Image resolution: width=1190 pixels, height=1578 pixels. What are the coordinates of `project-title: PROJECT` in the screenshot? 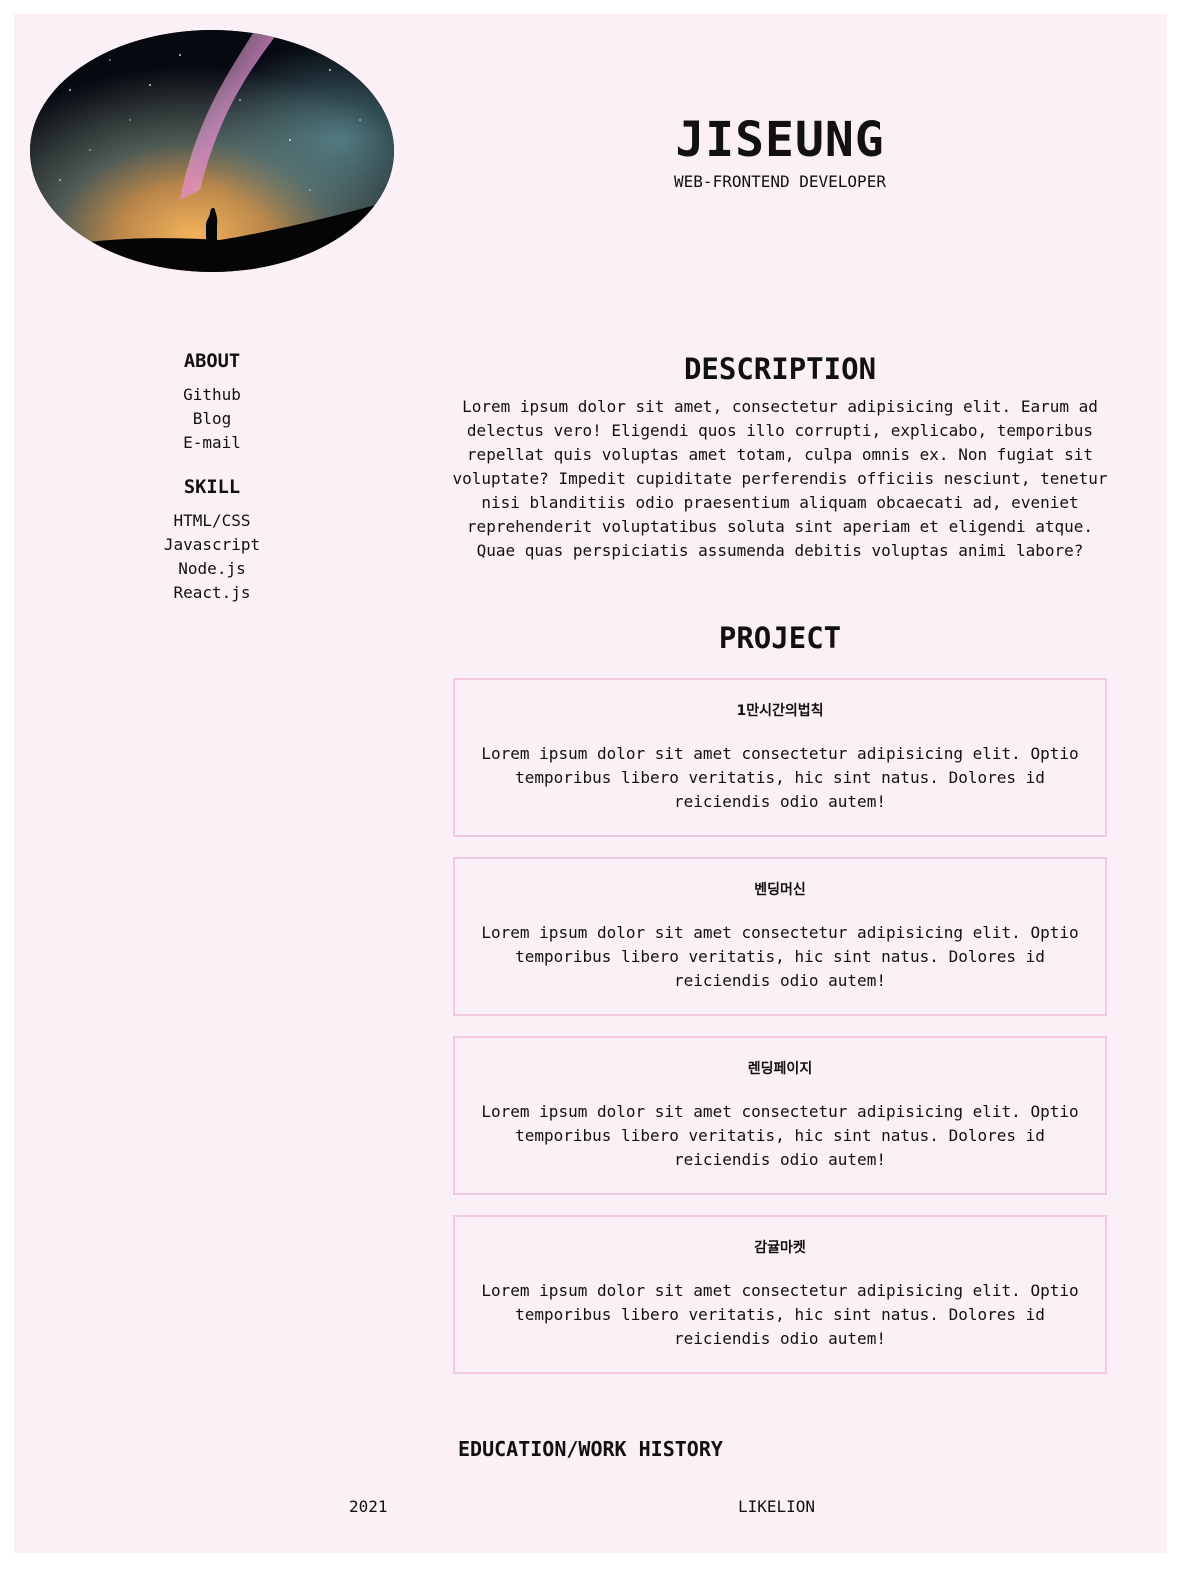 It's located at (780, 638).